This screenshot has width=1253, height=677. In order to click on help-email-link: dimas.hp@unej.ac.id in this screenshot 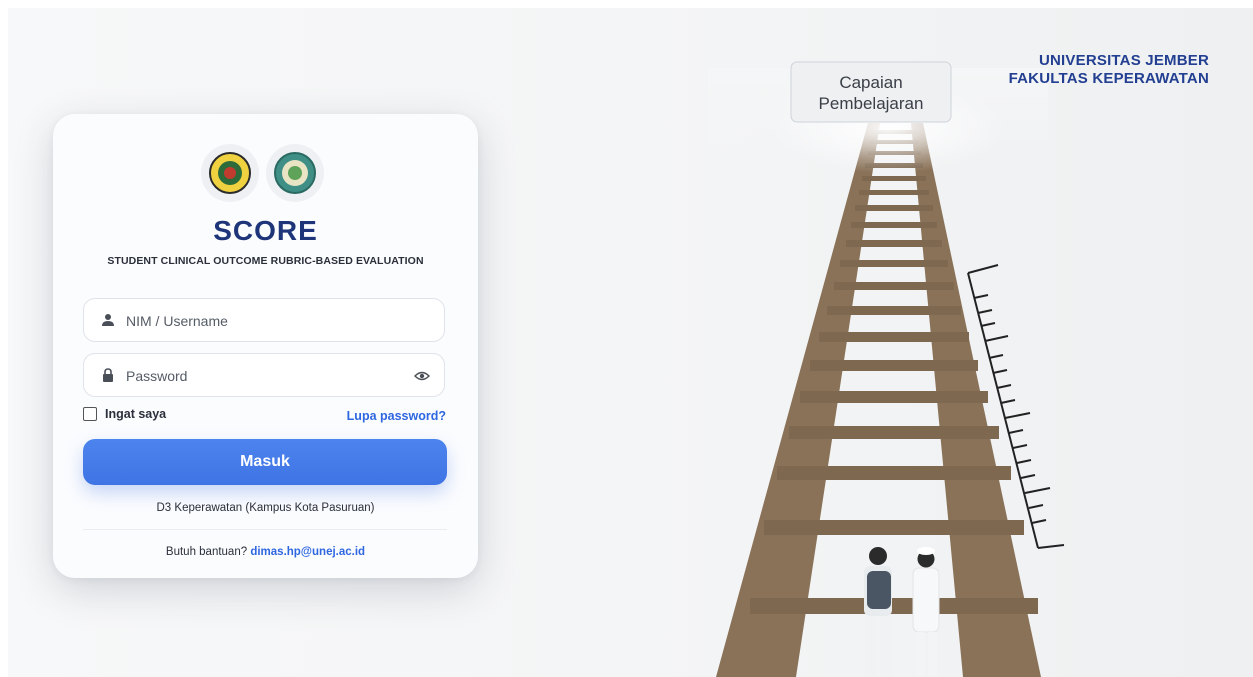, I will do `click(307, 552)`.